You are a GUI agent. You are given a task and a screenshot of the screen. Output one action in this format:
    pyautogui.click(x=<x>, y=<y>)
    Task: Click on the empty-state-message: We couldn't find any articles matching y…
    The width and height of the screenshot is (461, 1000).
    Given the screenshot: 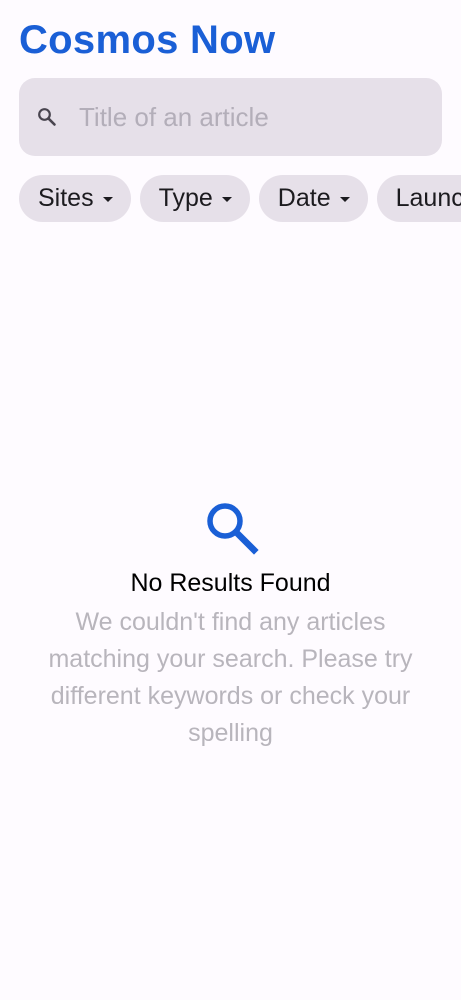 What is the action you would take?
    pyautogui.click(x=230, y=677)
    